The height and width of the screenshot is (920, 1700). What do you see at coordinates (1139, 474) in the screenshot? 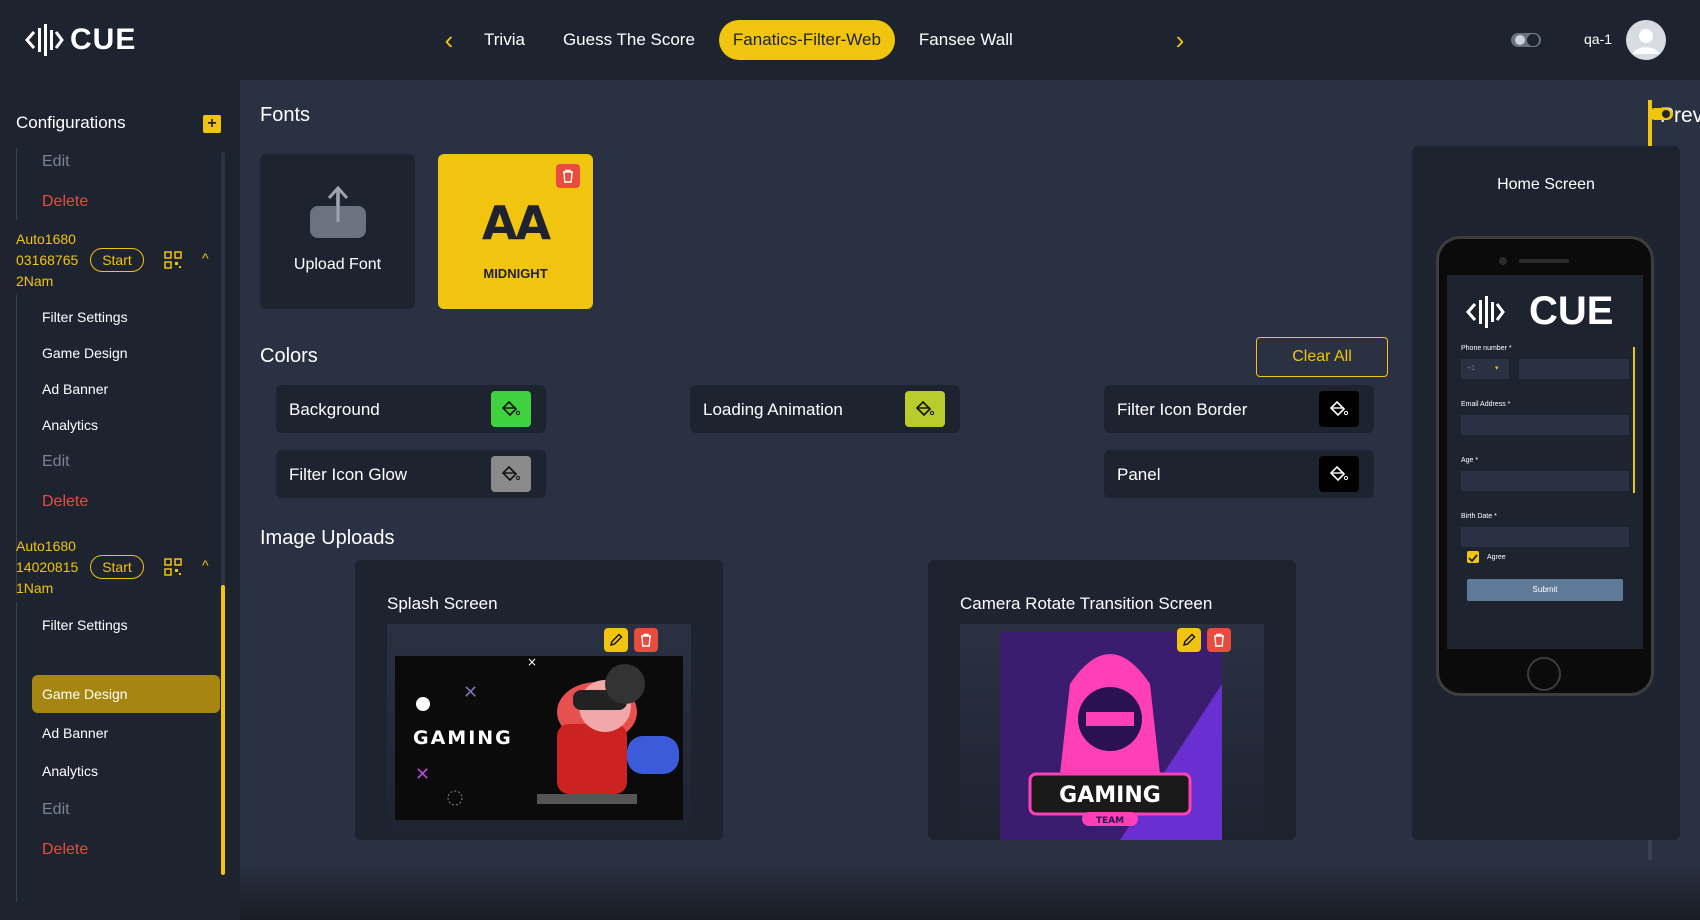
I see `color-label: Panel` at bounding box center [1139, 474].